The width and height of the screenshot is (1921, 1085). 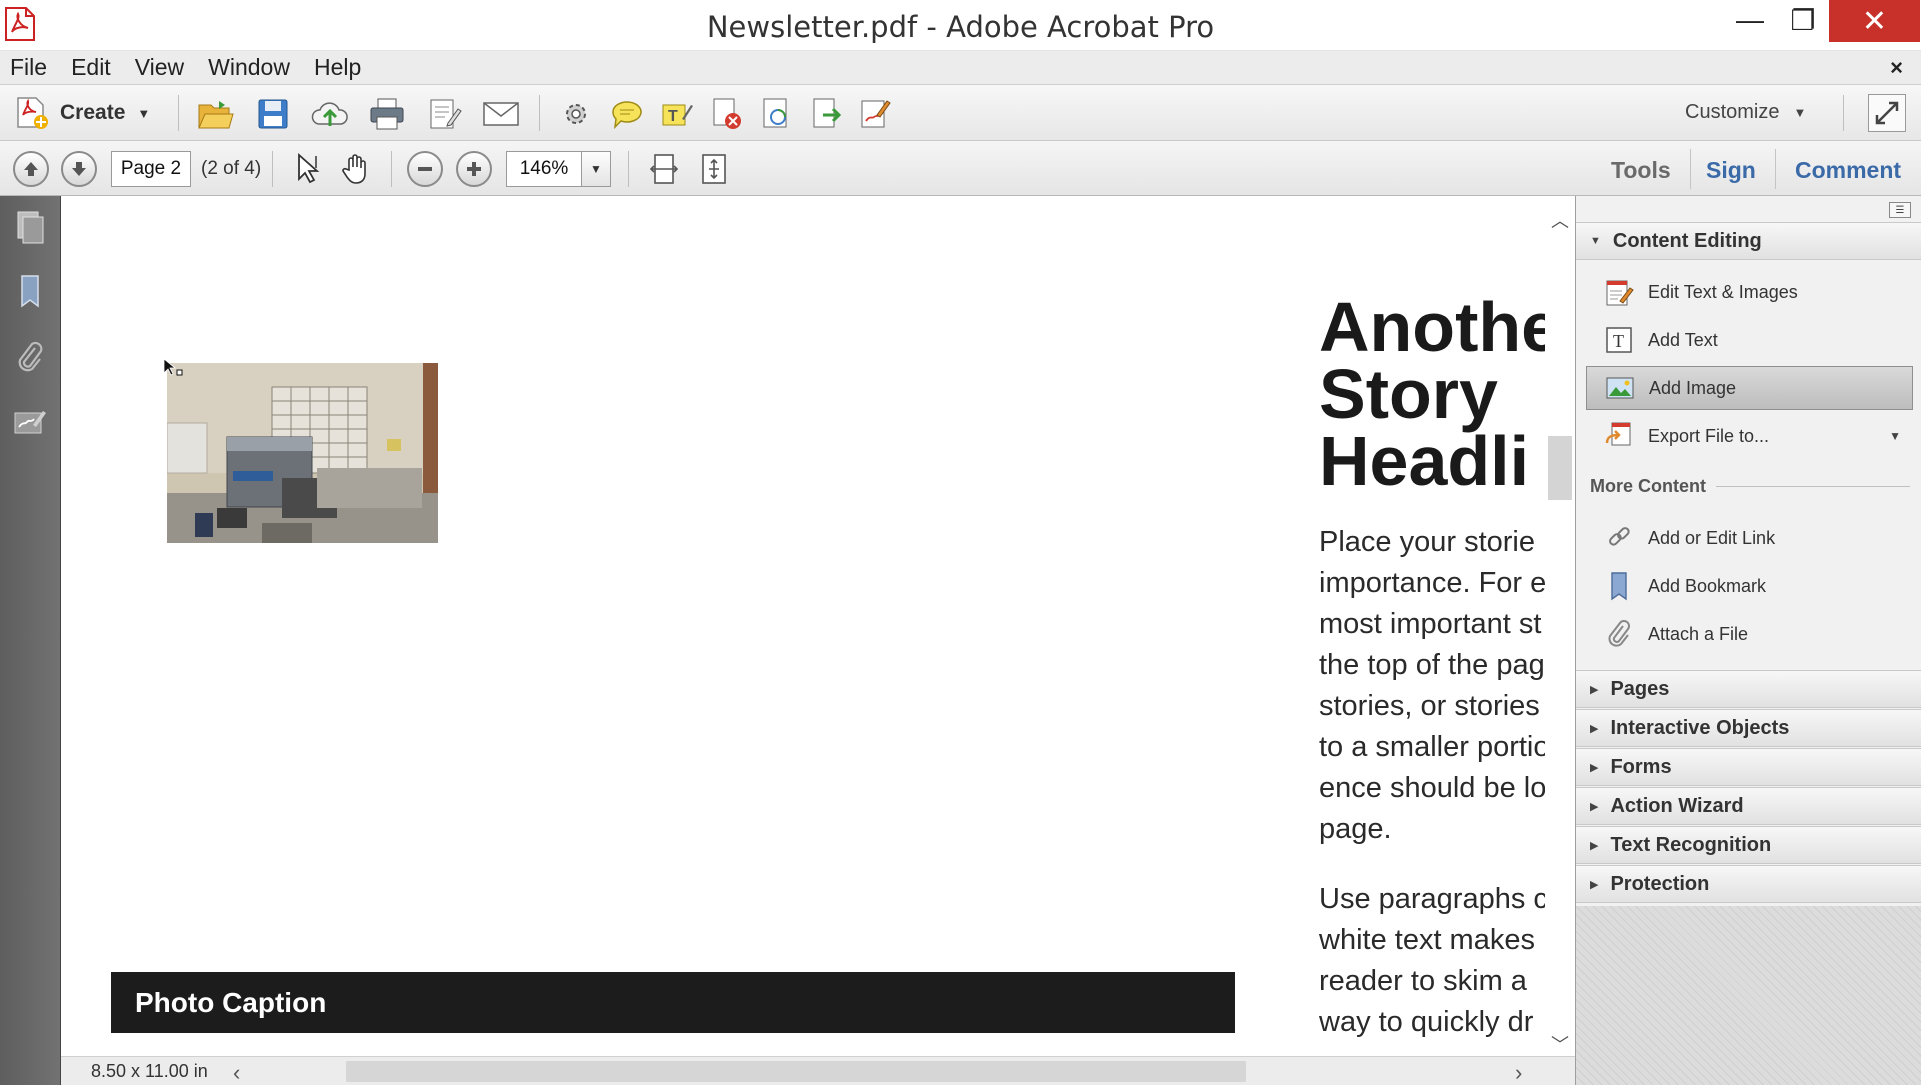 I want to click on menu-file: File, so click(x=30, y=67).